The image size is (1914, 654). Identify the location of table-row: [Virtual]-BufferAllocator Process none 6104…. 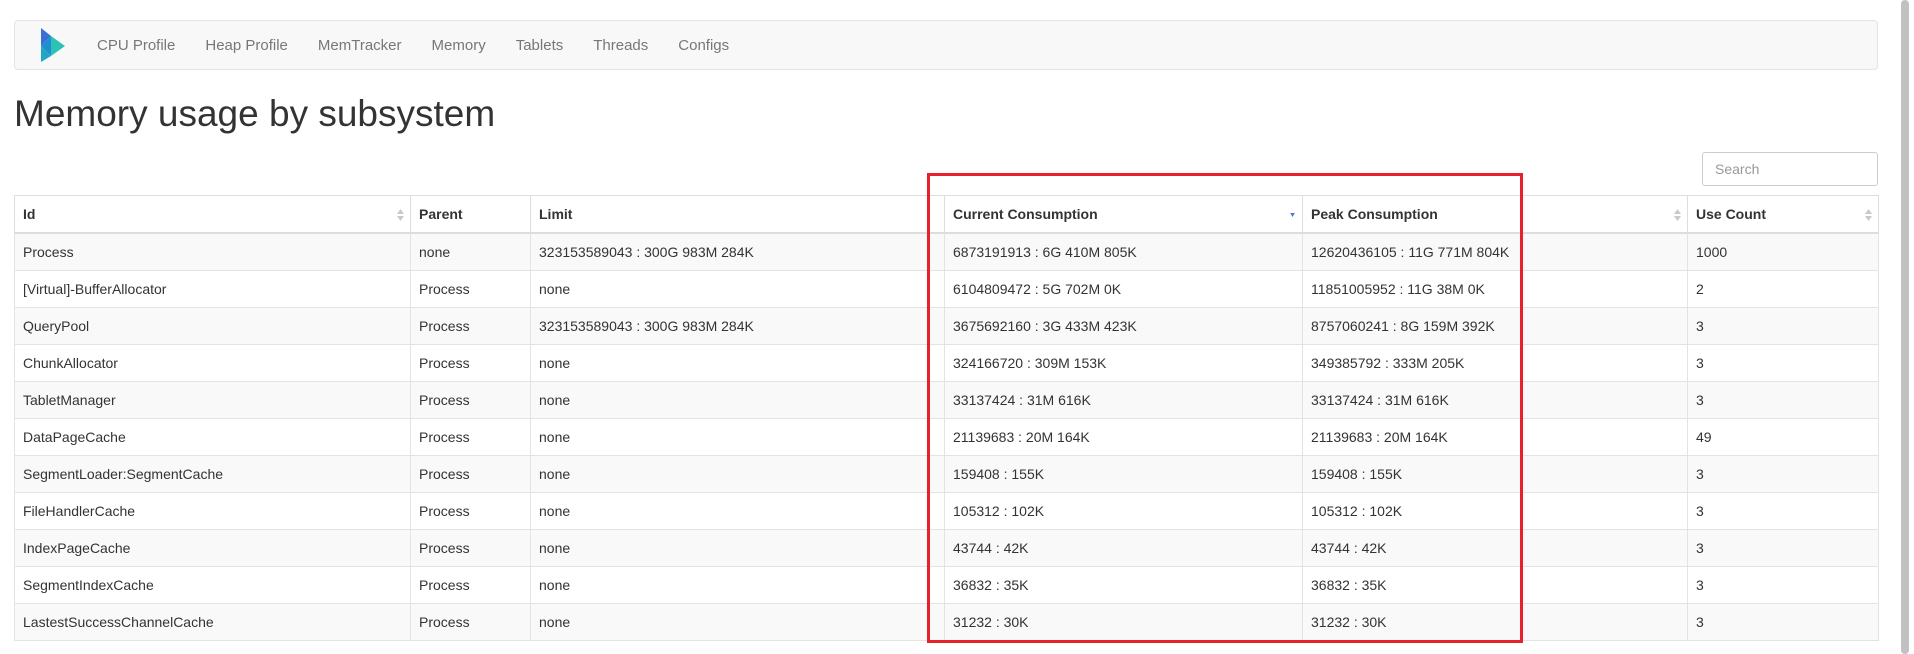
(946, 289).